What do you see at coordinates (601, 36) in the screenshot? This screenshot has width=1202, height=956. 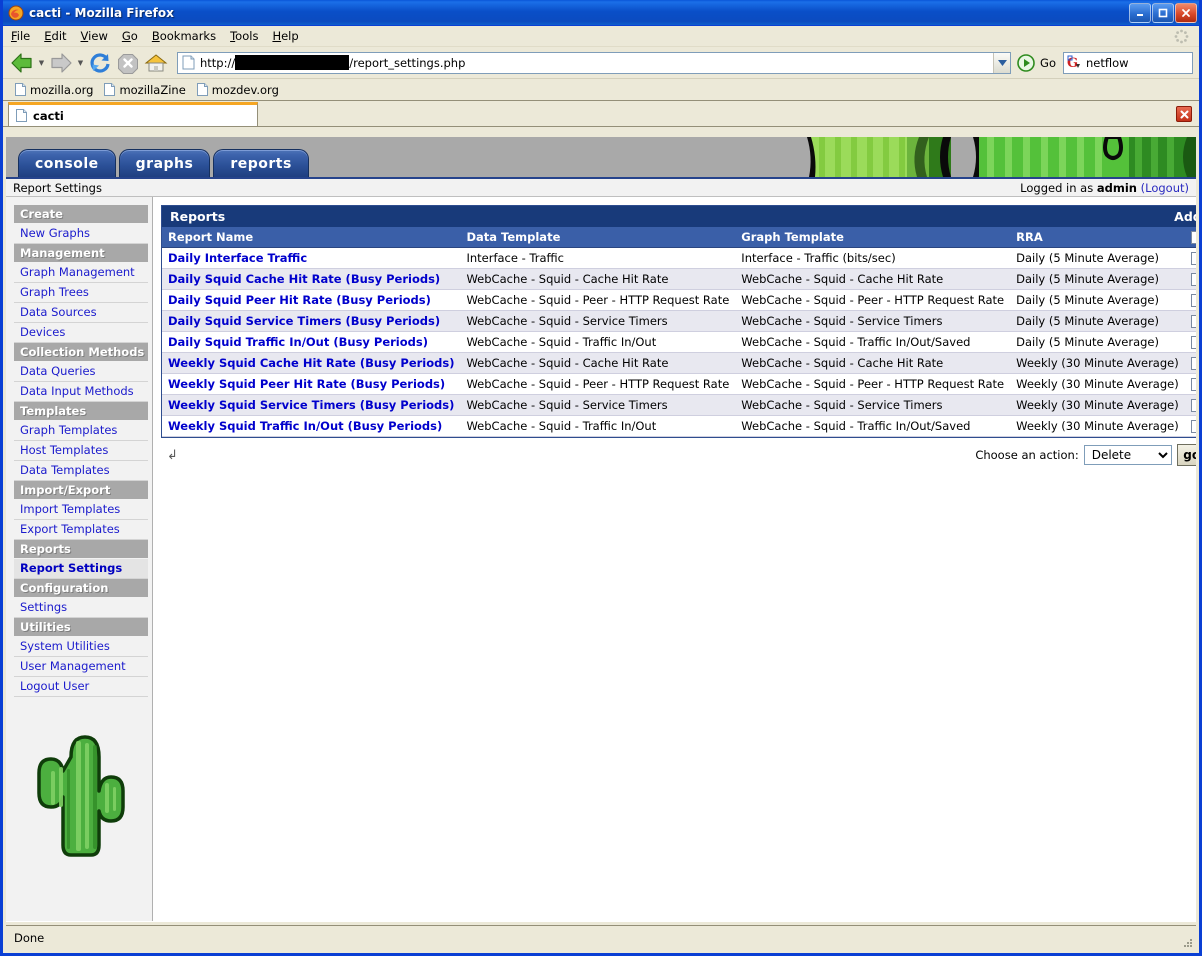 I see `menubar: File Edit View Go Bookmarks Tools Help` at bounding box center [601, 36].